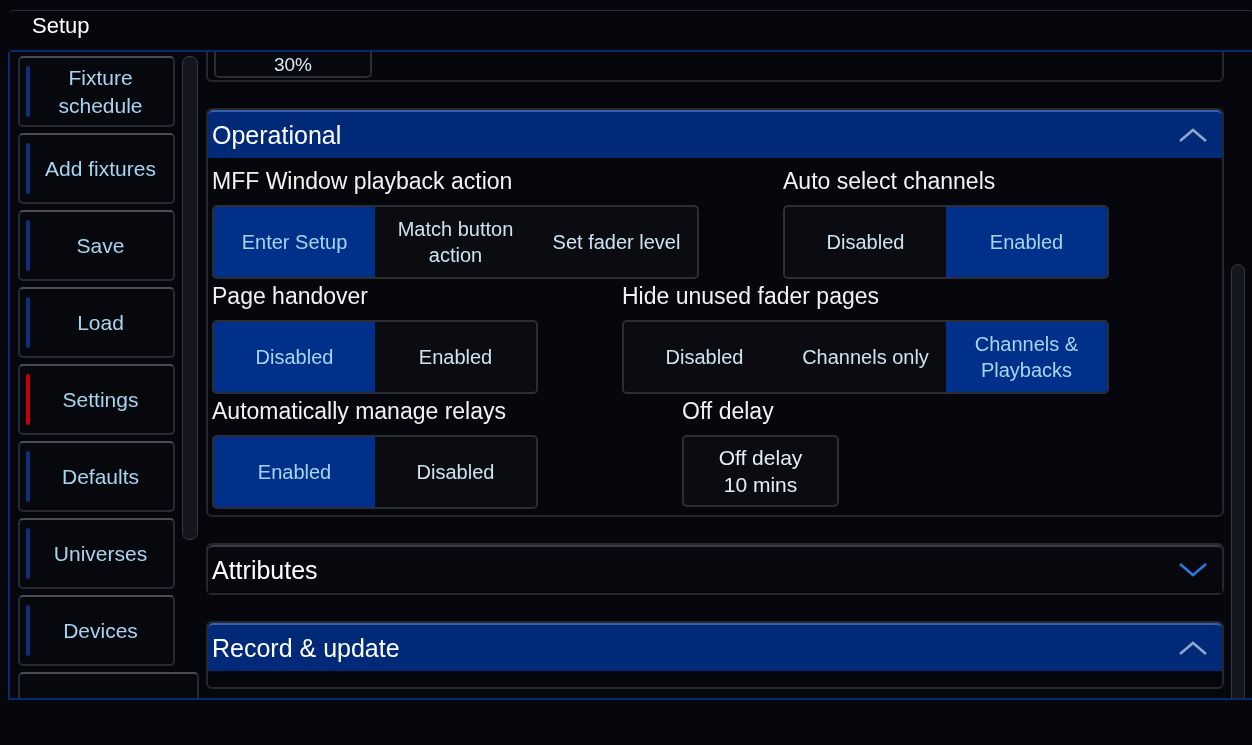  Describe the element at coordinates (360, 411) in the screenshot. I see `setting-label: Automatically manage relays` at that location.